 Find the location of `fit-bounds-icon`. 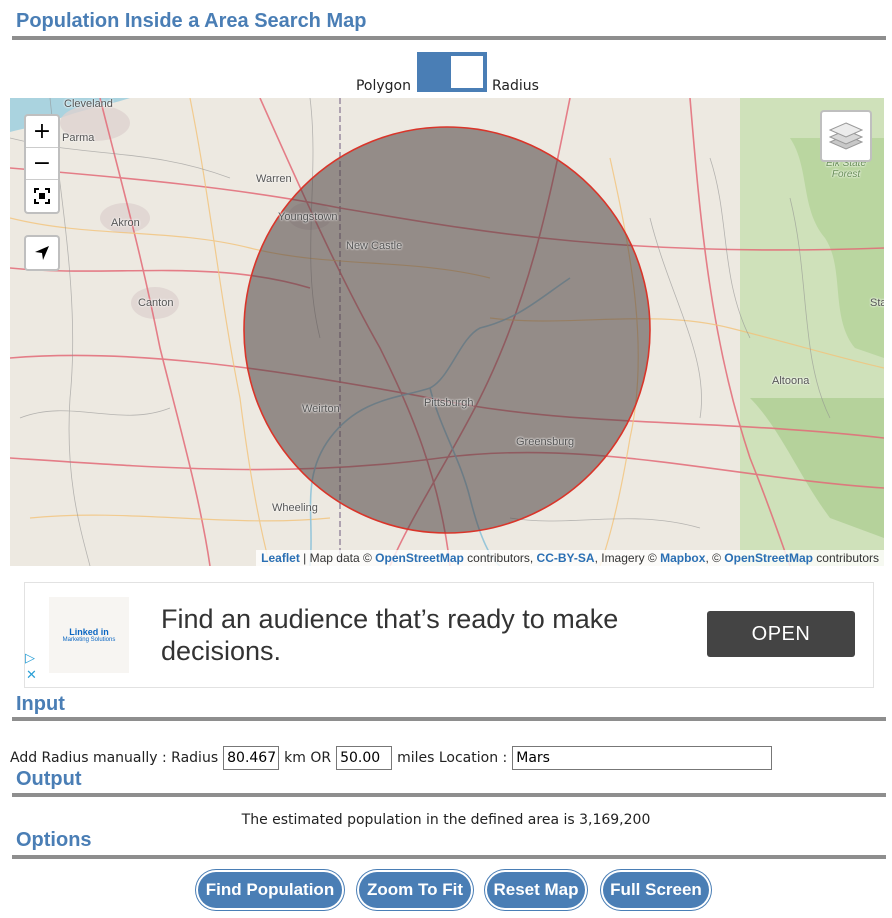

fit-bounds-icon is located at coordinates (42, 196).